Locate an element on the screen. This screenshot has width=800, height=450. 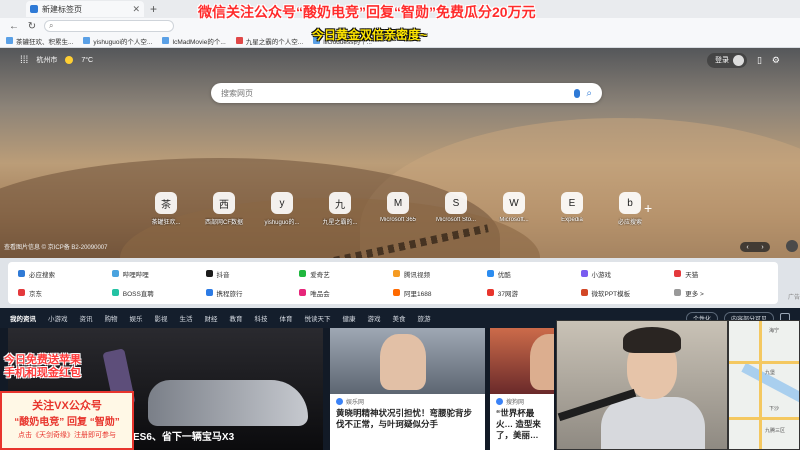
tile-icon: M is located at coordinates (398, 203).